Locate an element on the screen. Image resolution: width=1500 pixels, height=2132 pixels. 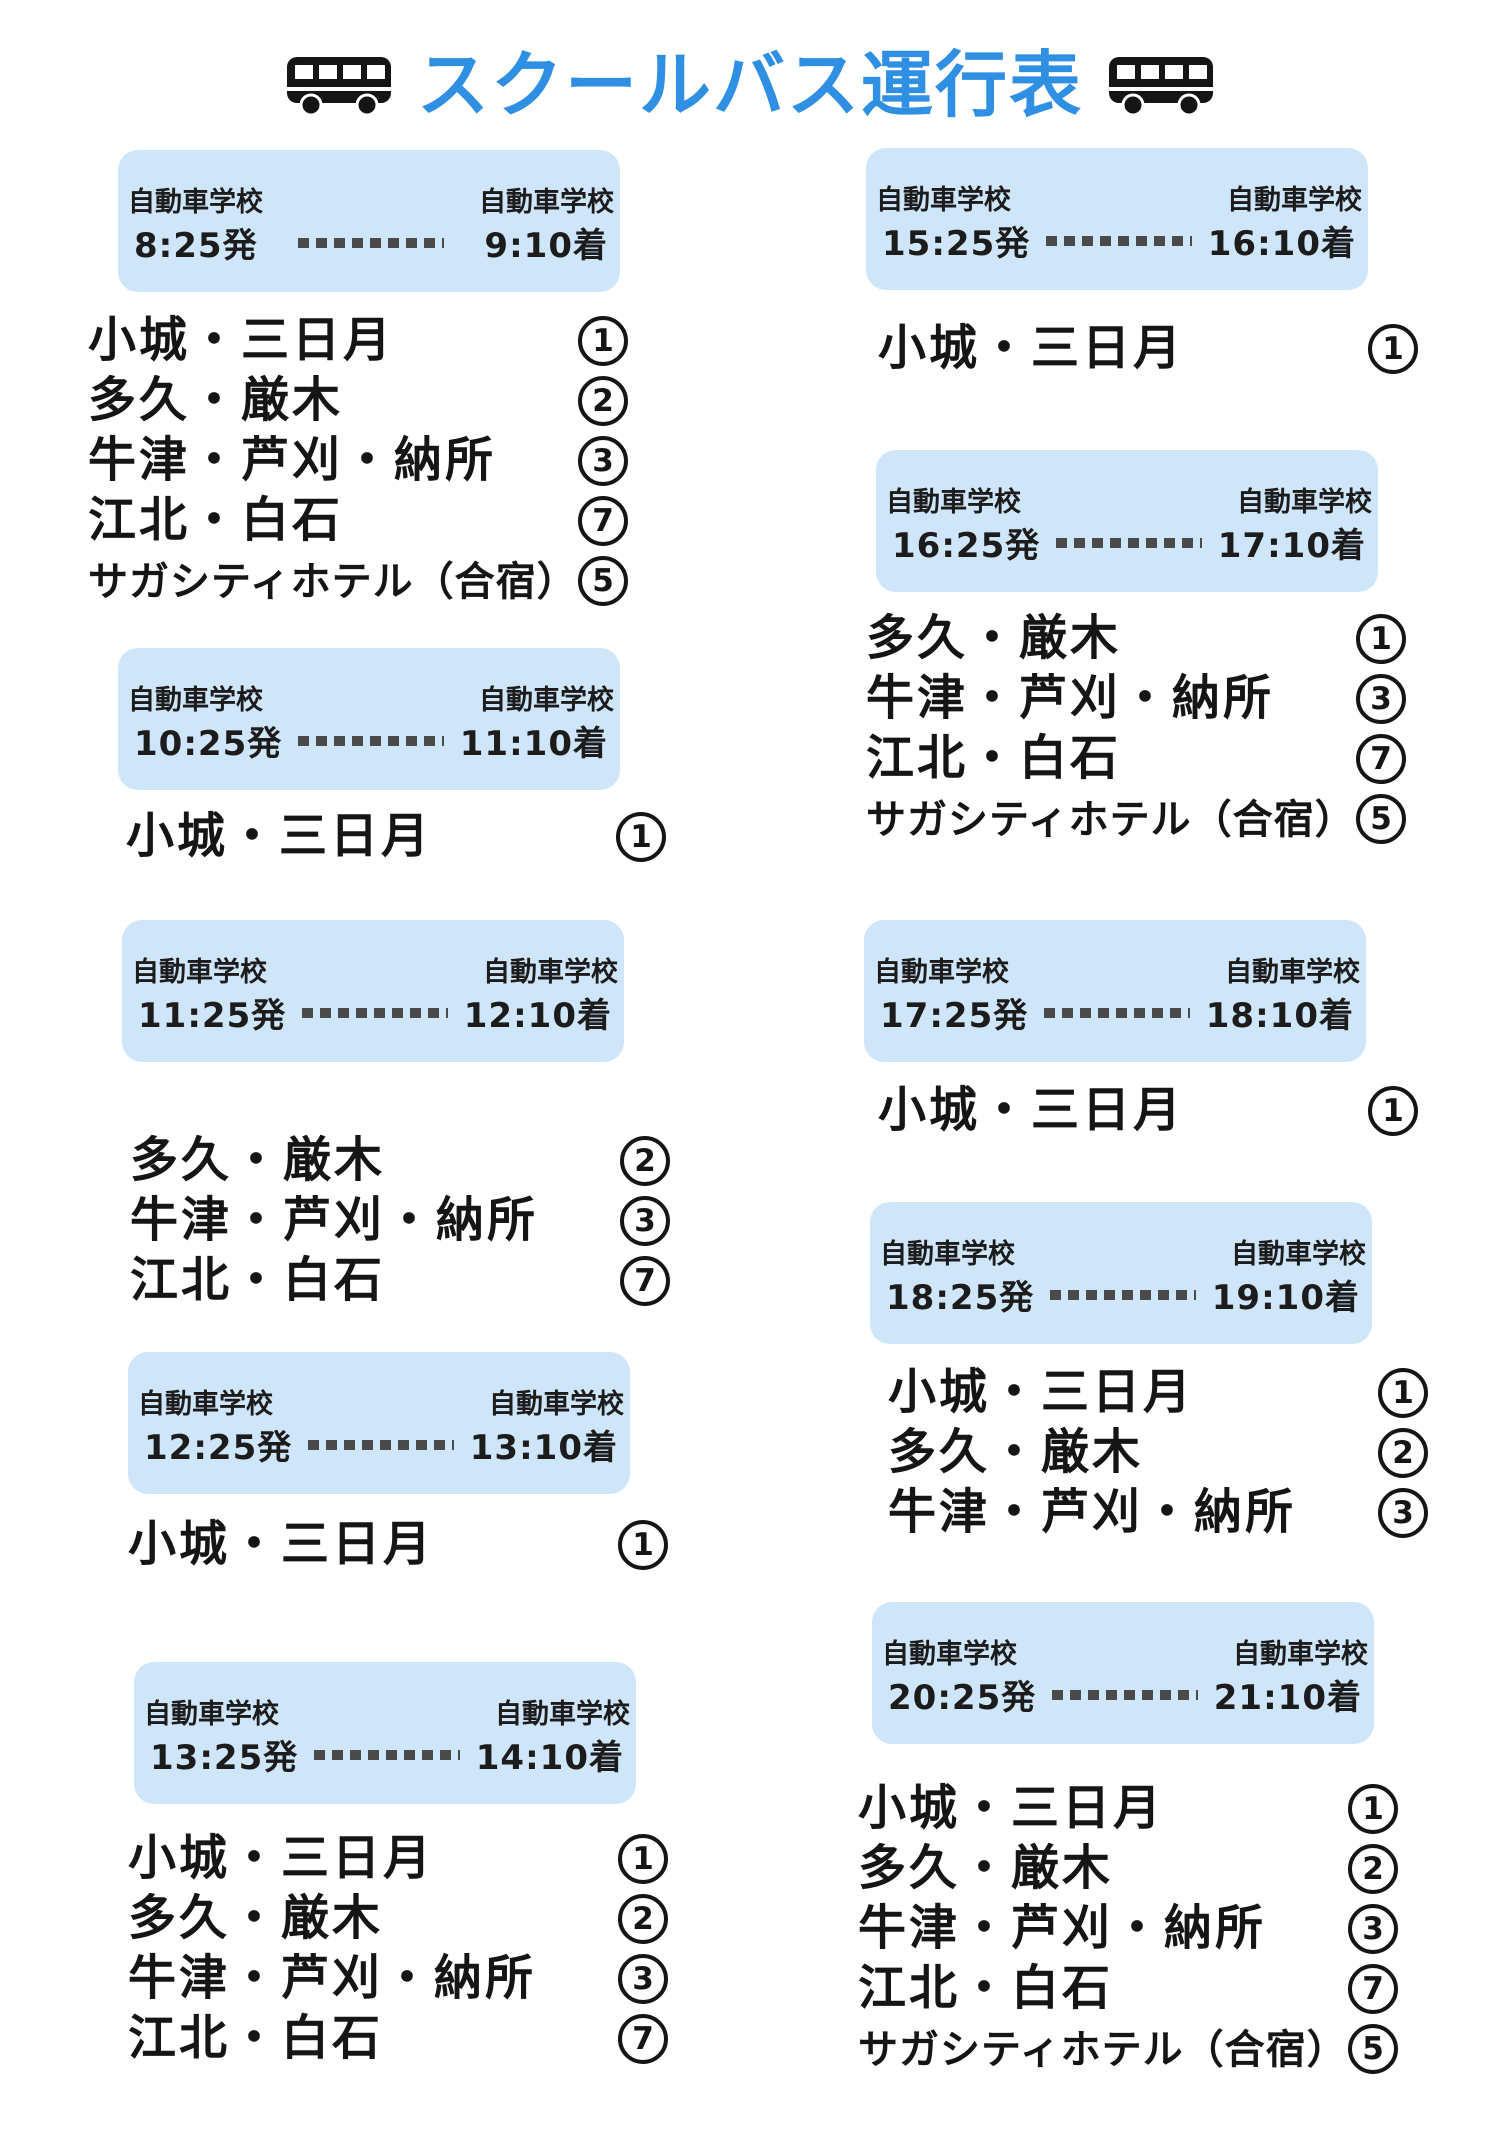
arrival-time: 16:10着 is located at coordinates (1281, 244).